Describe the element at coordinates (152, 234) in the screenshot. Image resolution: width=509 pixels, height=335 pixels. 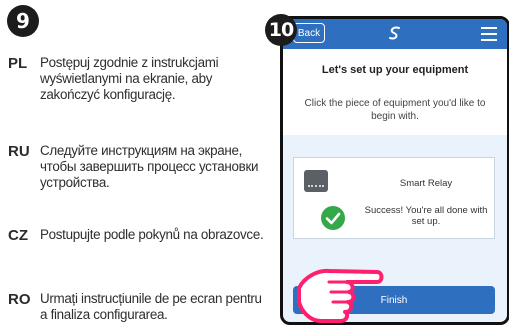
I see `instruction-text: Postupujte podle pokynů na obrazovce.` at that location.